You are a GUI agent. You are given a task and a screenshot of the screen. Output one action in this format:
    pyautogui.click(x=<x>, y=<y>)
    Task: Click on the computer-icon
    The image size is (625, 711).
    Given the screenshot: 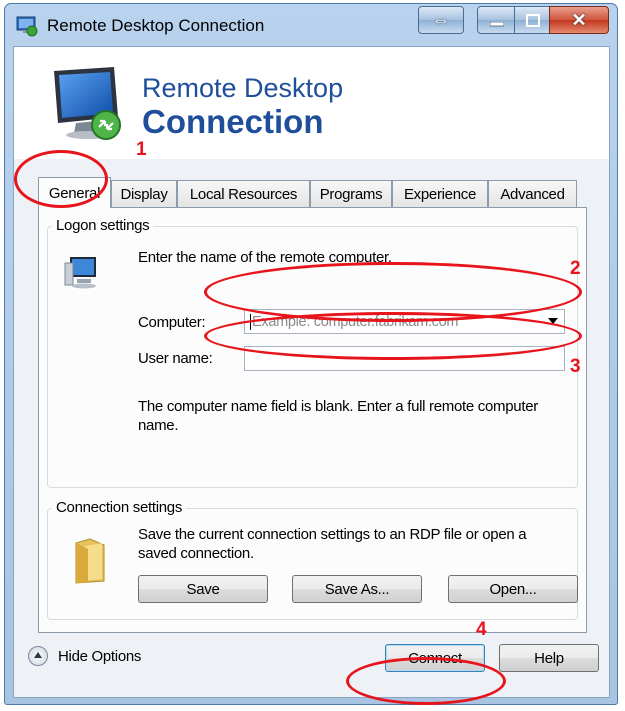 What is the action you would take?
    pyautogui.click(x=80, y=273)
    